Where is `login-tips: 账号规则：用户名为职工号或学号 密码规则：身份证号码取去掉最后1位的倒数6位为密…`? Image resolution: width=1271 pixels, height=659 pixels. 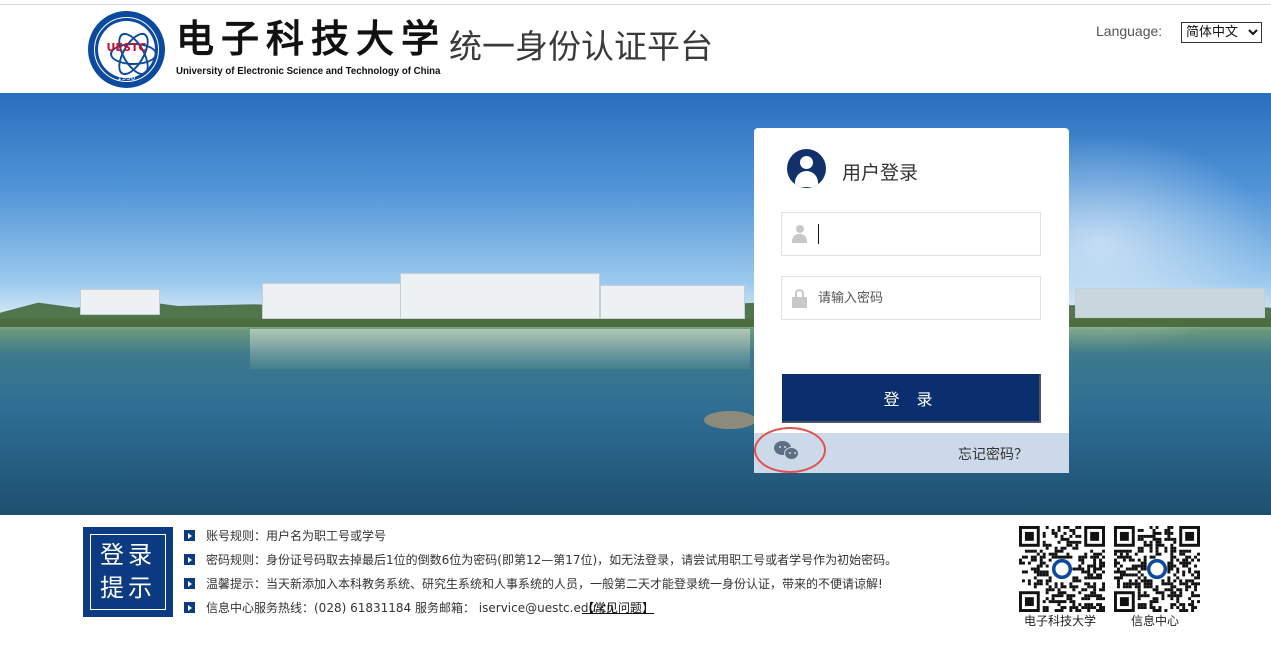 login-tips: 账号规则：用户名为职工号或学号 密码规则：身份证号码取去掉最后1位的倒数6位为密… is located at coordinates (584, 576).